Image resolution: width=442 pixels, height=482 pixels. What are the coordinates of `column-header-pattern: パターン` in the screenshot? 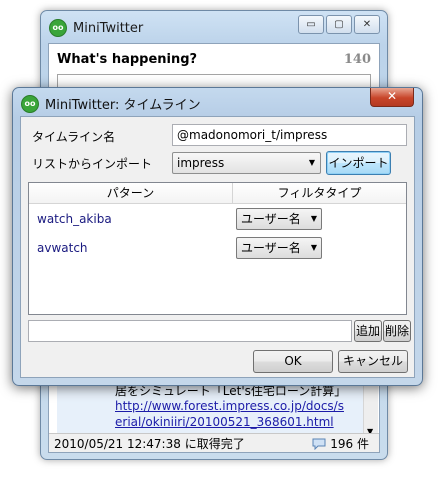 It's located at (131, 193).